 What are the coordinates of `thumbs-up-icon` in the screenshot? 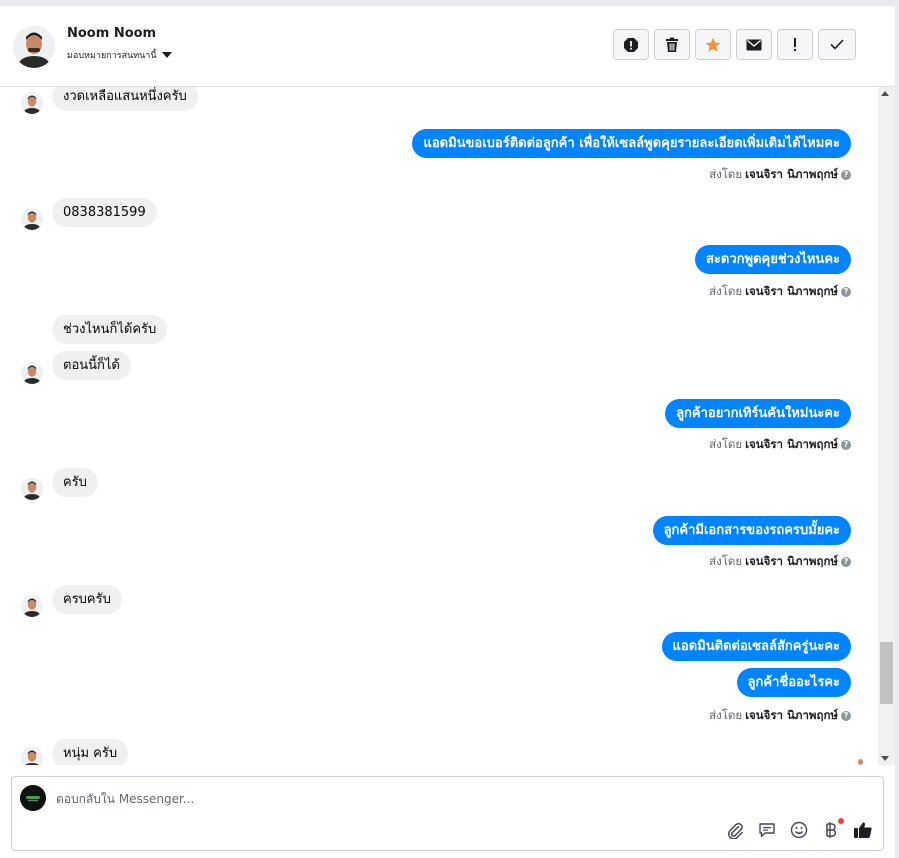 It's located at (863, 830).